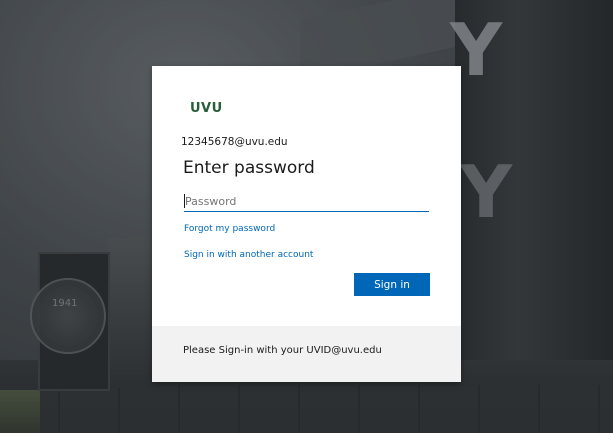 The height and width of the screenshot is (433, 613). I want to click on forgot-password-link: Forgot my password, so click(229, 229).